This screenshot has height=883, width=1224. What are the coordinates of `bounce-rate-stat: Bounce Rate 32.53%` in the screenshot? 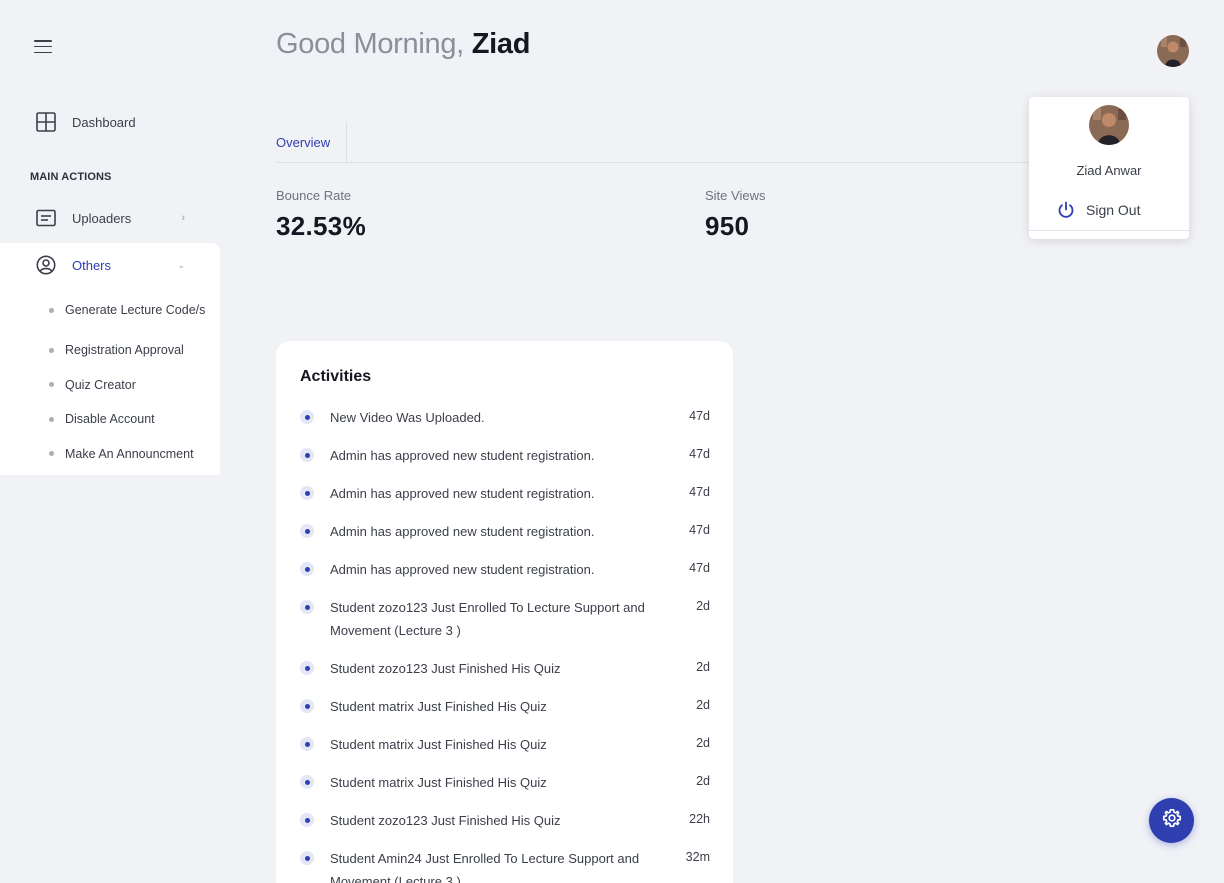 It's located at (321, 215).